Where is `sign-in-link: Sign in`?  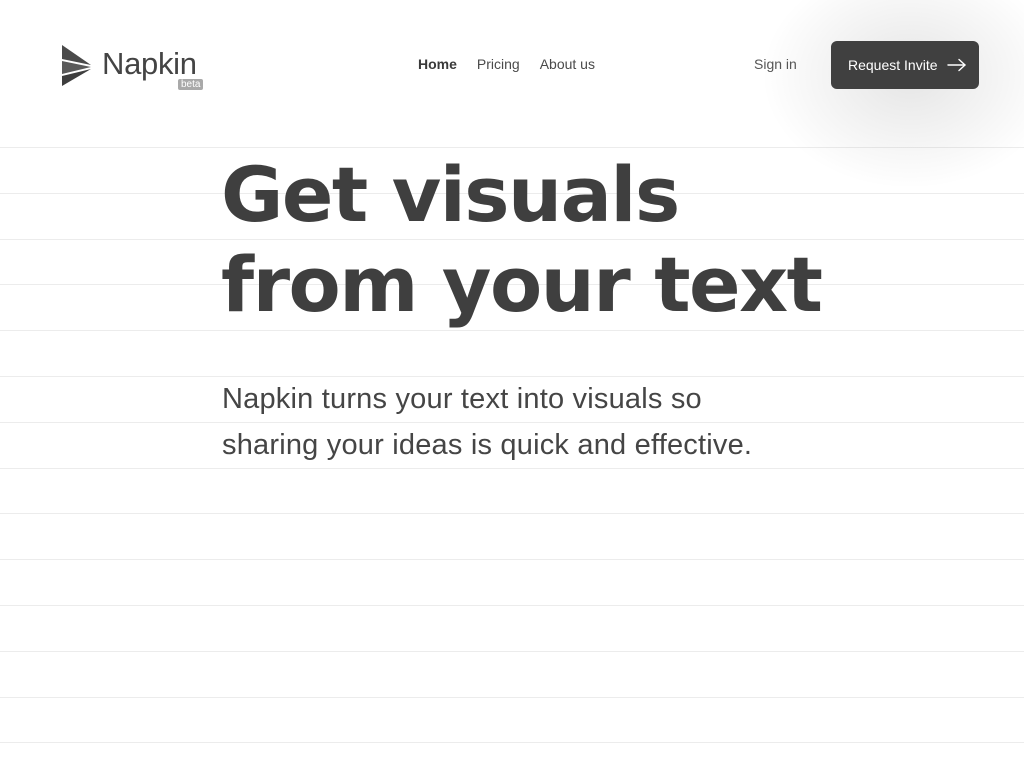
sign-in-link: Sign in is located at coordinates (775, 64).